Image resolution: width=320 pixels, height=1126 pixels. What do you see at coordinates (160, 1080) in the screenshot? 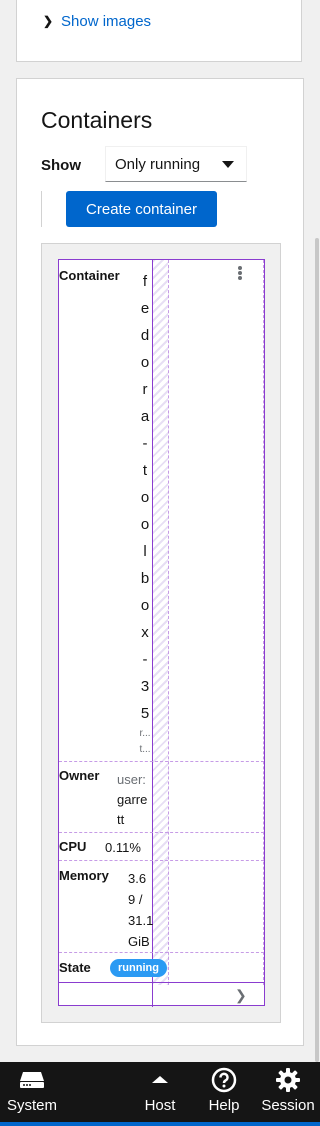
I see `caret-up-icon` at bounding box center [160, 1080].